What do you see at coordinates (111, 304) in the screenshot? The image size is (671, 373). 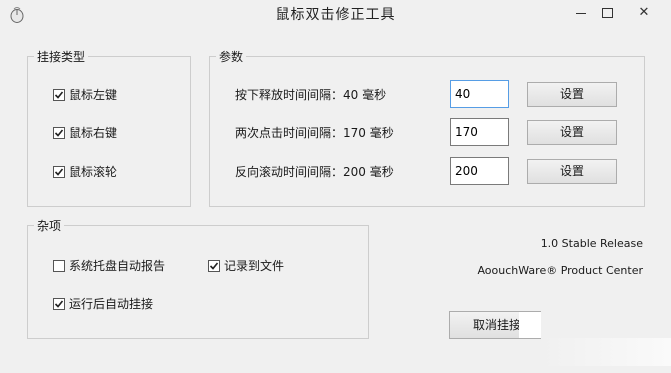 I see `auto-hook-label: 运行后自动挂接` at bounding box center [111, 304].